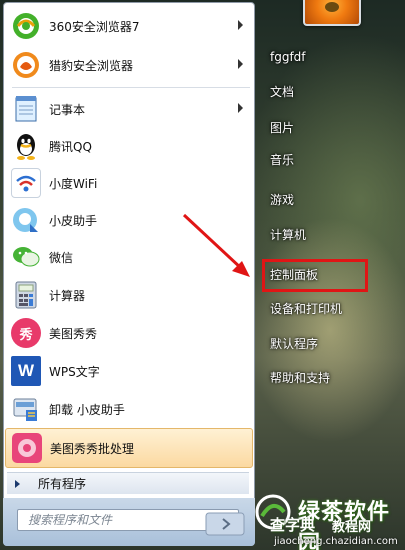  What do you see at coordinates (282, 127) in the screenshot?
I see `right-link-label: 图片` at bounding box center [282, 127].